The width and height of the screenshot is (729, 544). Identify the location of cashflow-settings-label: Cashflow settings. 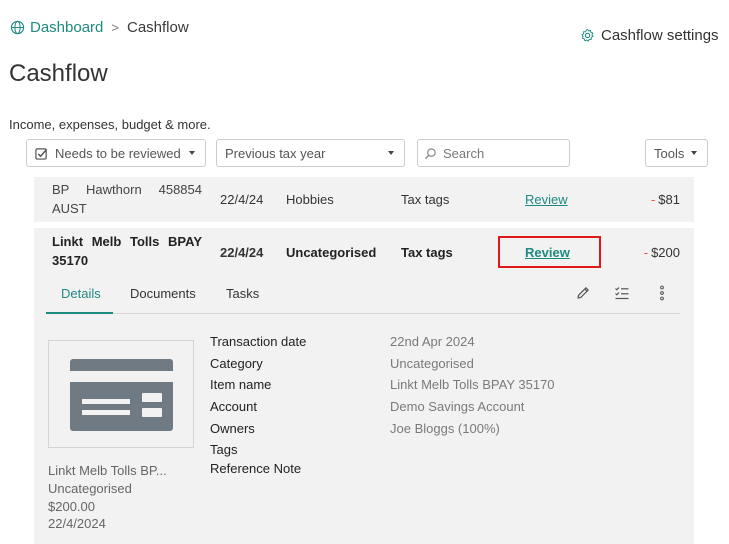
(660, 35).